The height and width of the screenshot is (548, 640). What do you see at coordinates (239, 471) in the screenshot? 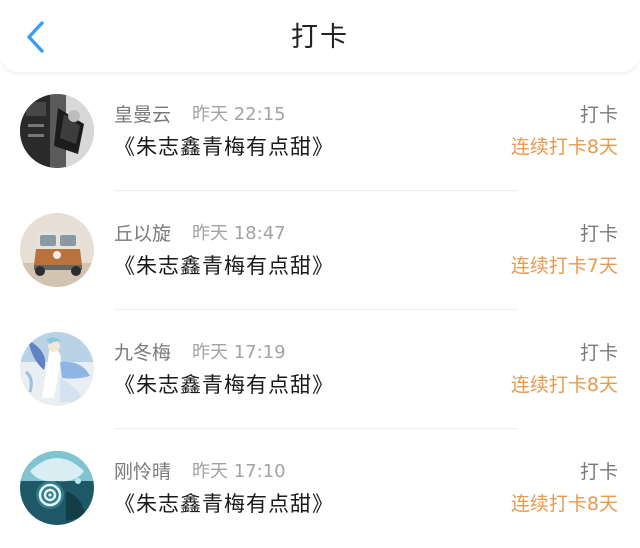
I see `checkin-time: 昨天 17:10` at bounding box center [239, 471].